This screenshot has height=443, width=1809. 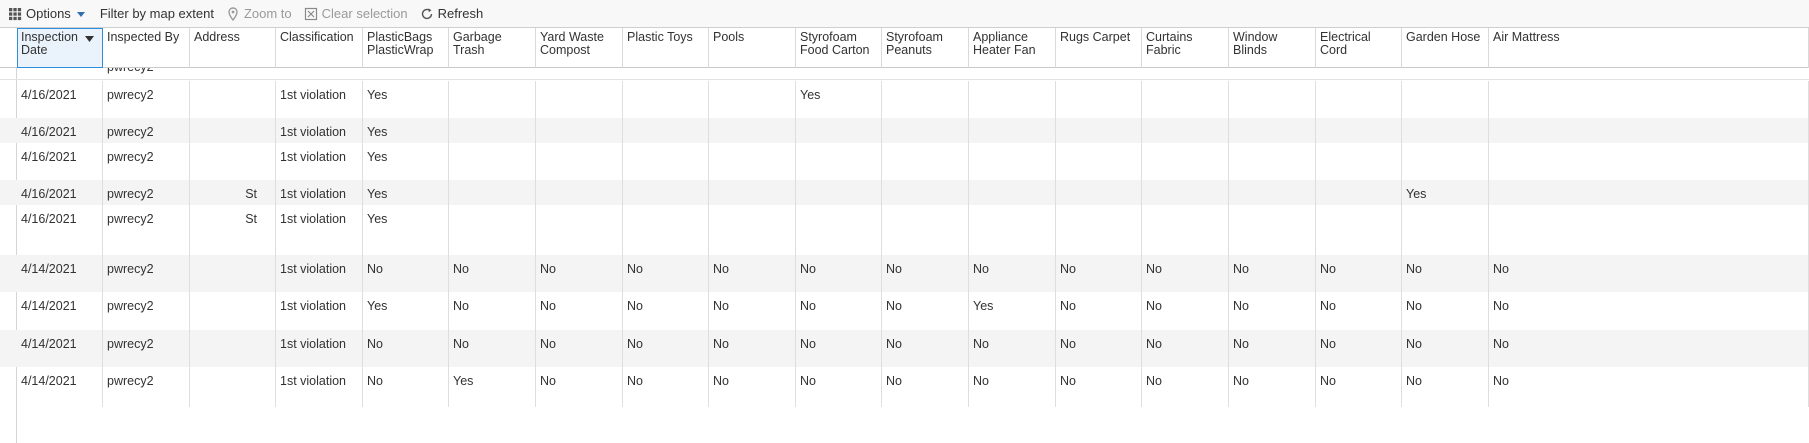 What do you see at coordinates (914, 43) in the screenshot?
I see `column-header-label: Styrofoam Peanuts` at bounding box center [914, 43].